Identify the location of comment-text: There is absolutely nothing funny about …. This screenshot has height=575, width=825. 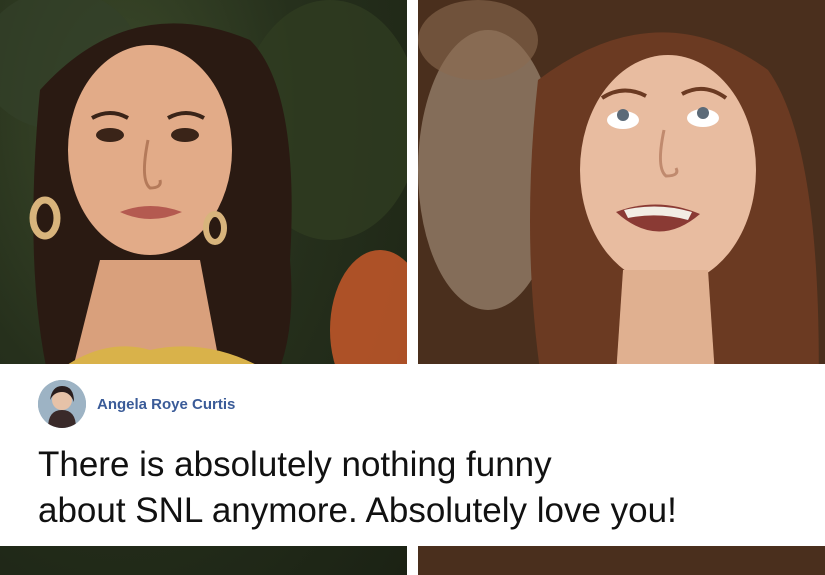
(357, 487).